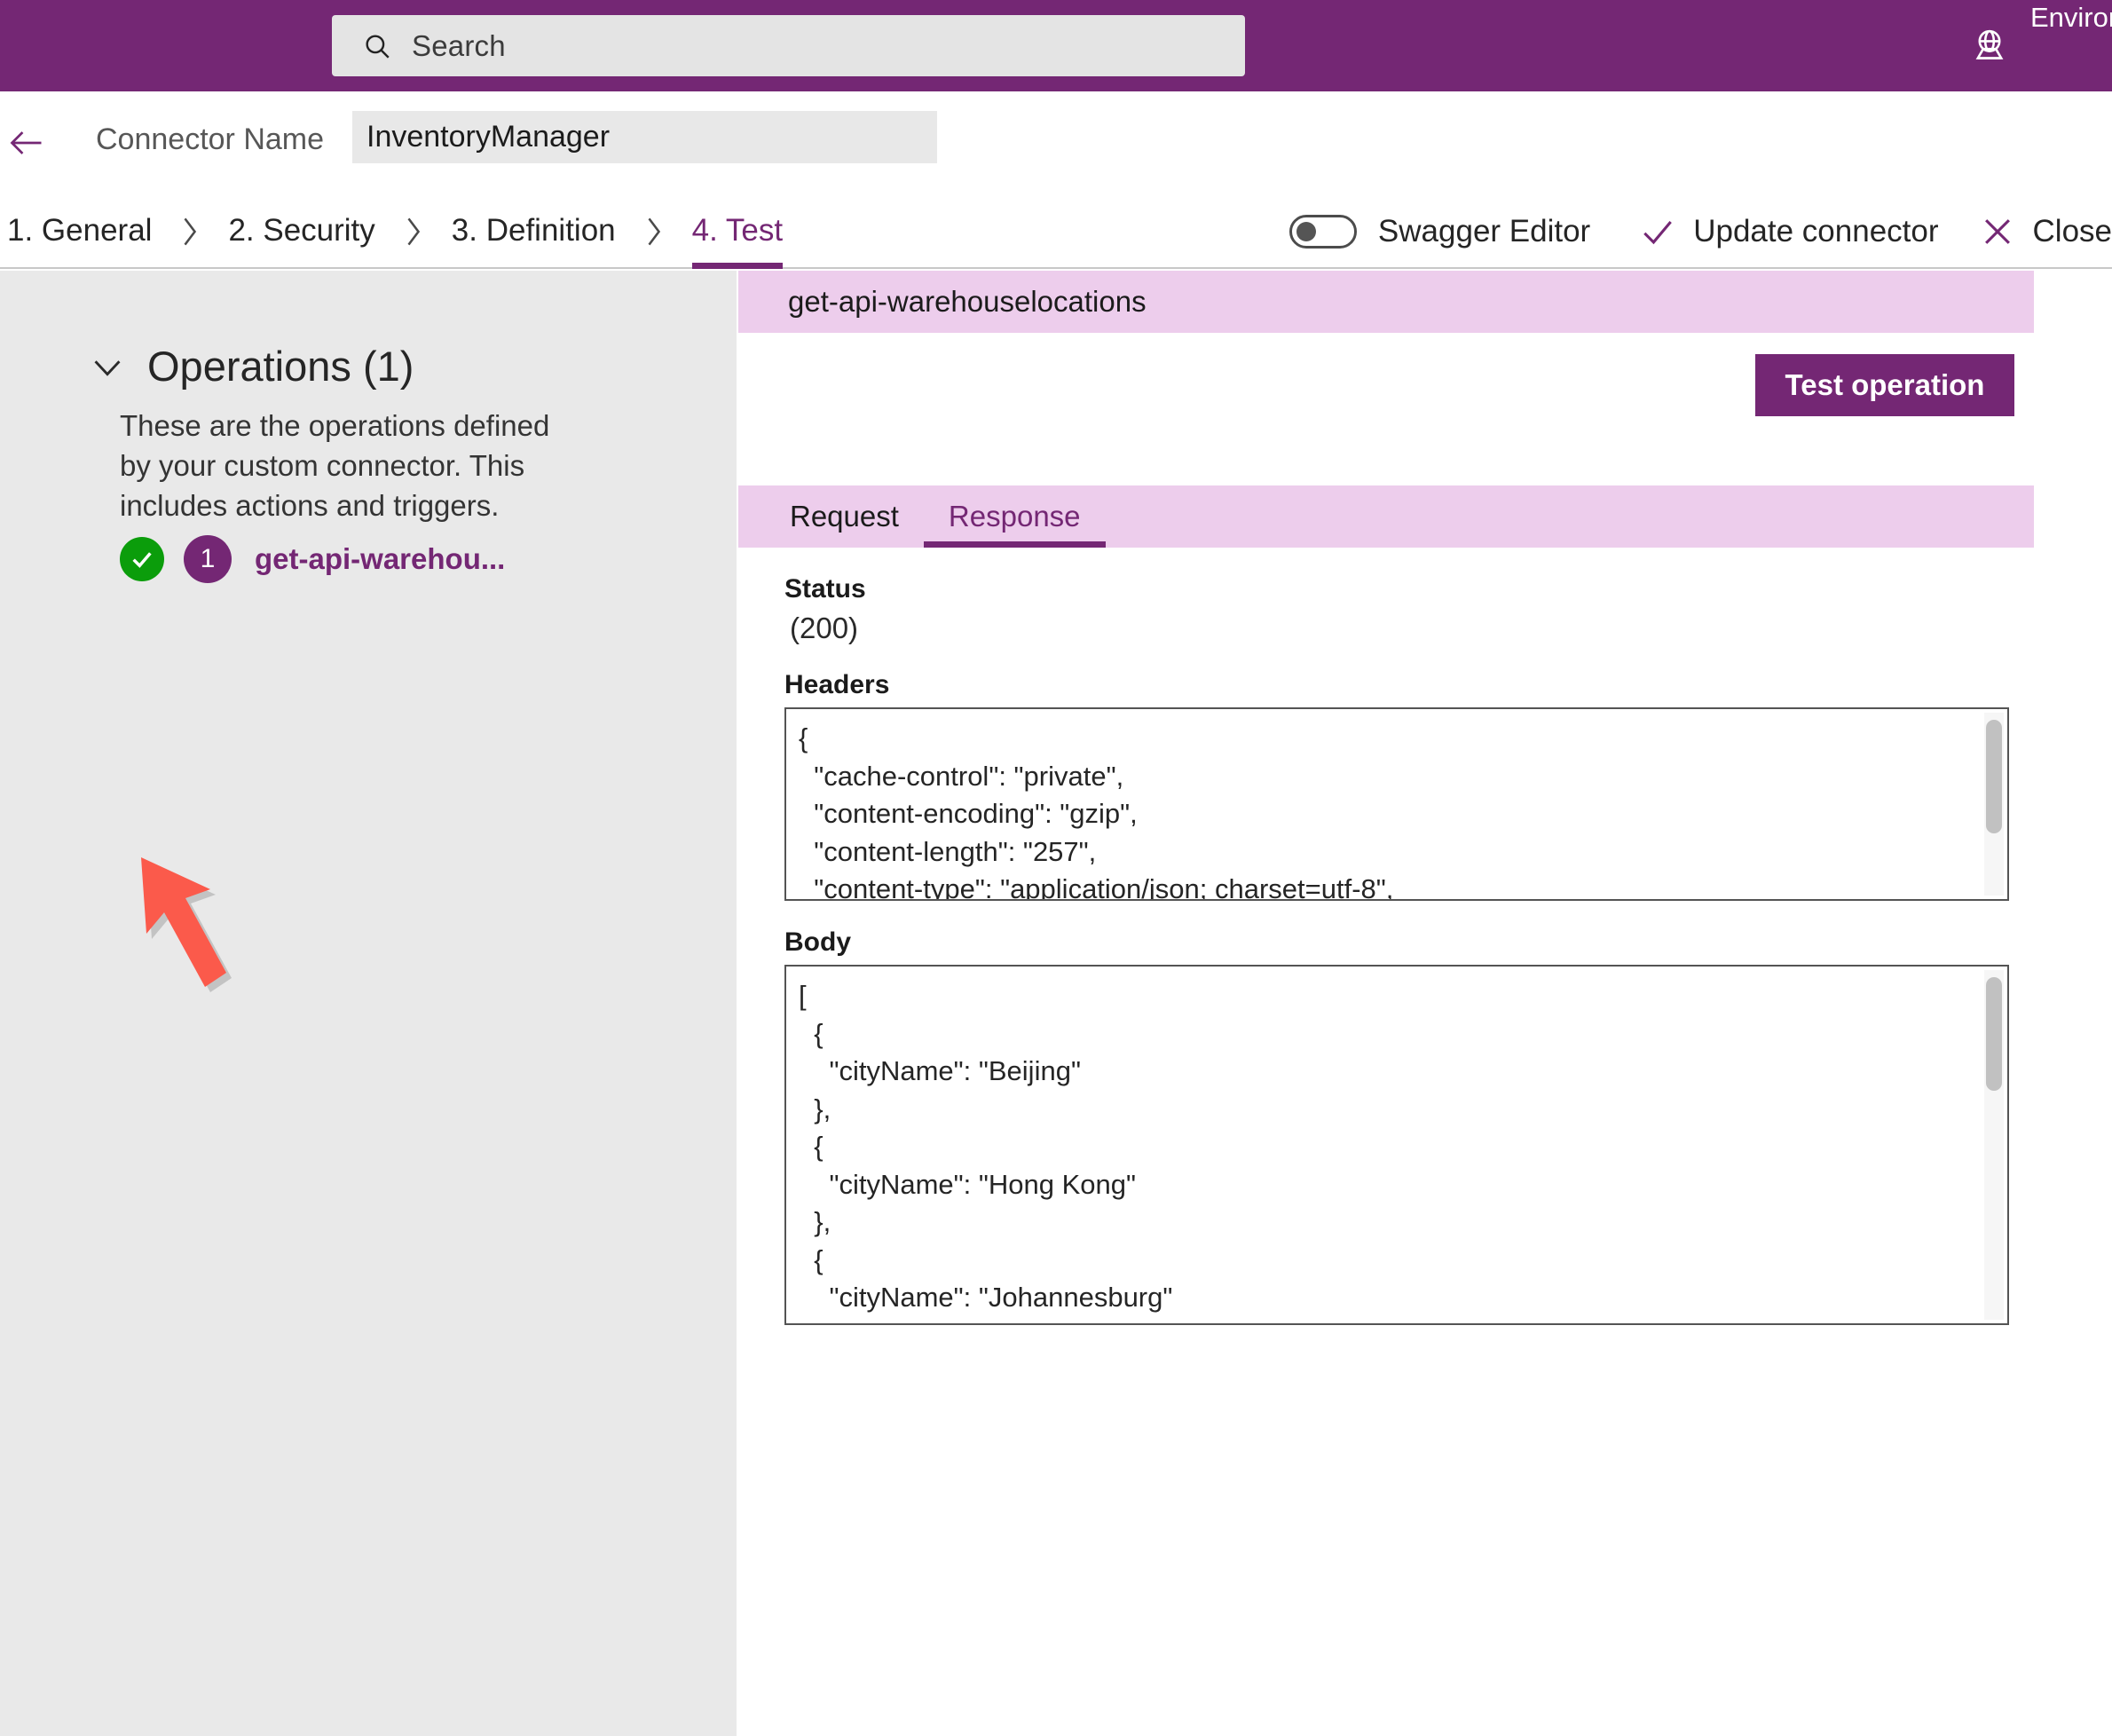  Describe the element at coordinates (1322, 232) in the screenshot. I see `toggle-track` at that location.